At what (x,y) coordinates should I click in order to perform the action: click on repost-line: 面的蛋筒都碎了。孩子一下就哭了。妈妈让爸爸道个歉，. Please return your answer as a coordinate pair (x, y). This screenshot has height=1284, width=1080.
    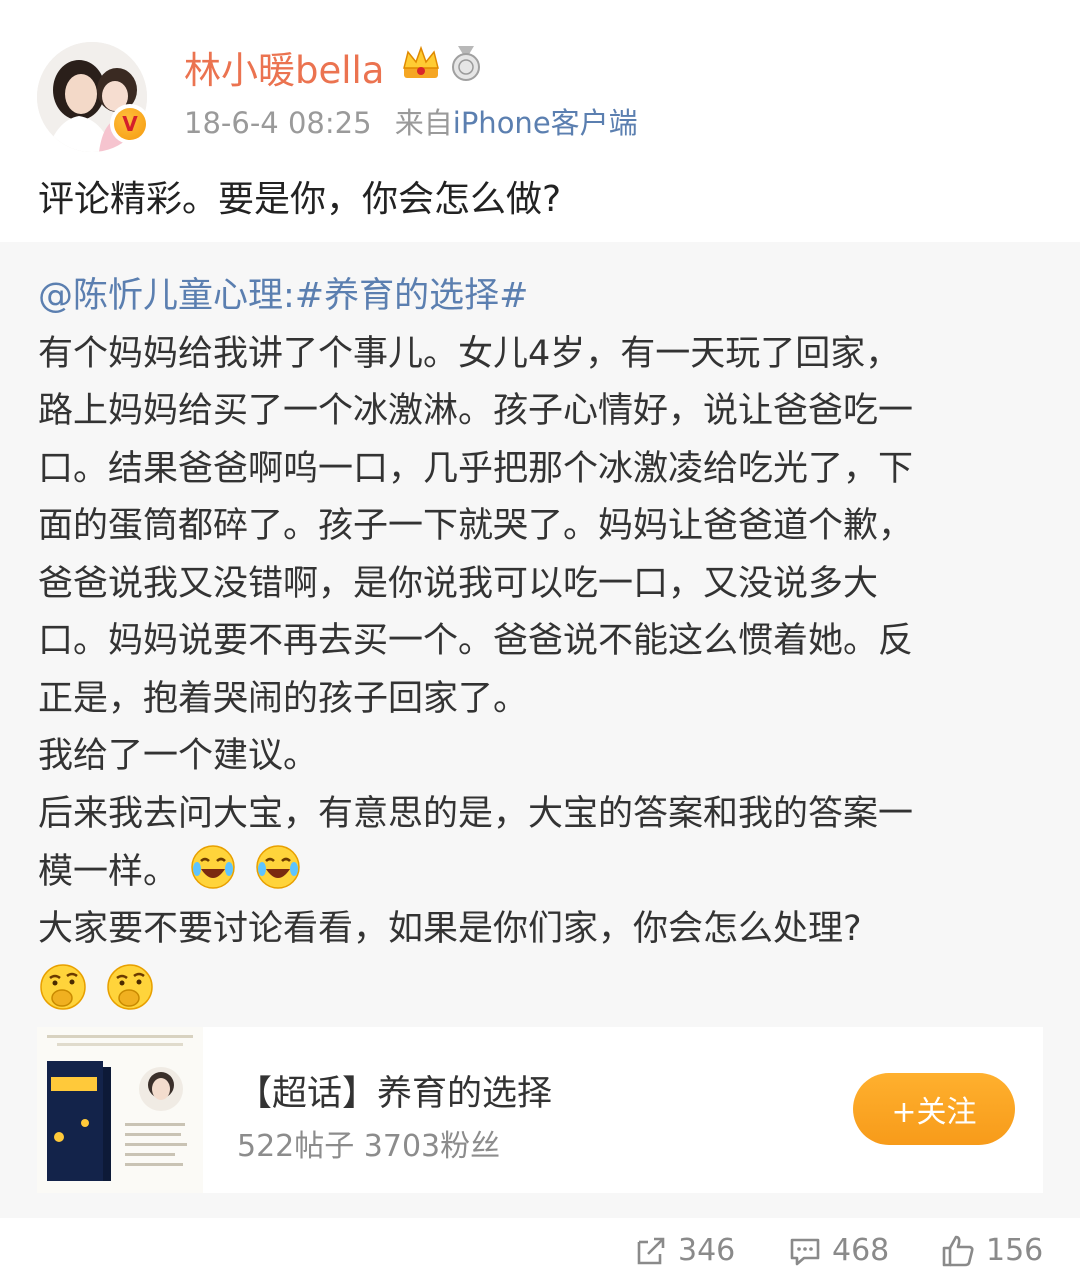
    Looking at the image, I should click on (476, 526).